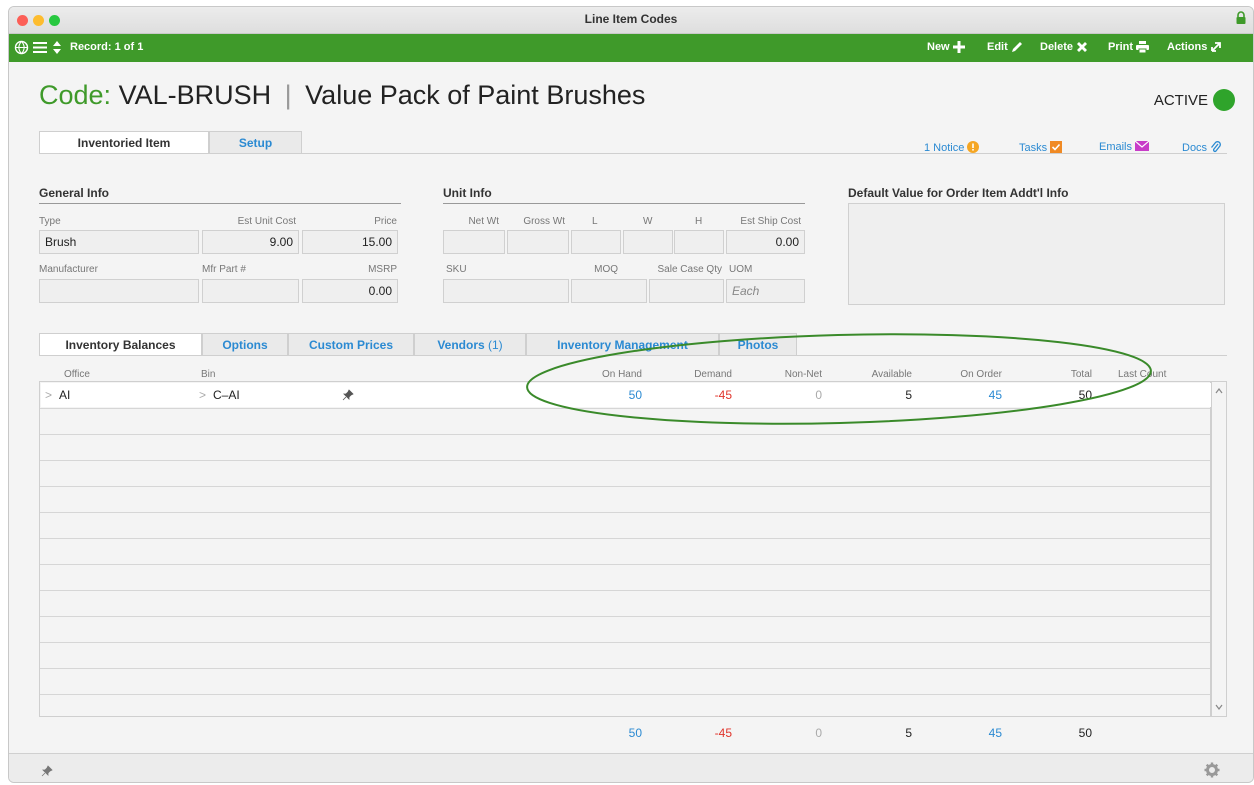  What do you see at coordinates (124, 142) in the screenshot?
I see `tab-inventoried-item: Inventoried Item` at bounding box center [124, 142].